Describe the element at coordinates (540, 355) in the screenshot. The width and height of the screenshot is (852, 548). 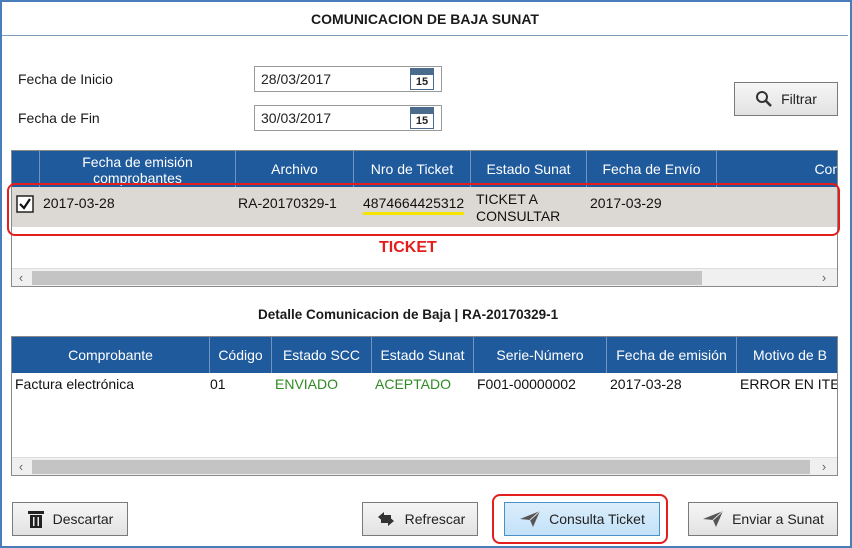
I see `header-serie-numero: Serie-Número` at that location.